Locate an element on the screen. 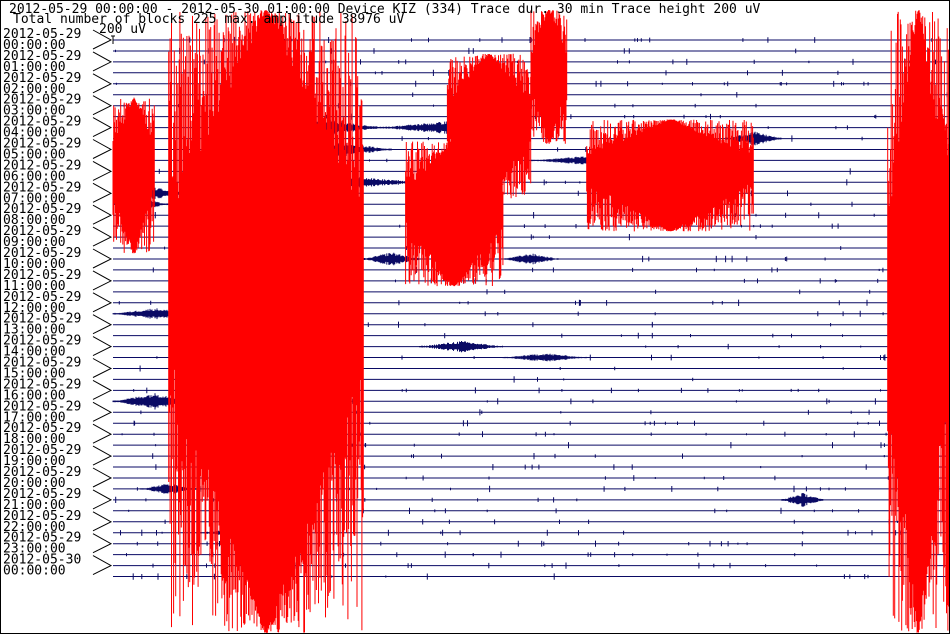 The height and width of the screenshot is (634, 950). hour-label-time: 00:00:00 is located at coordinates (34, 571).